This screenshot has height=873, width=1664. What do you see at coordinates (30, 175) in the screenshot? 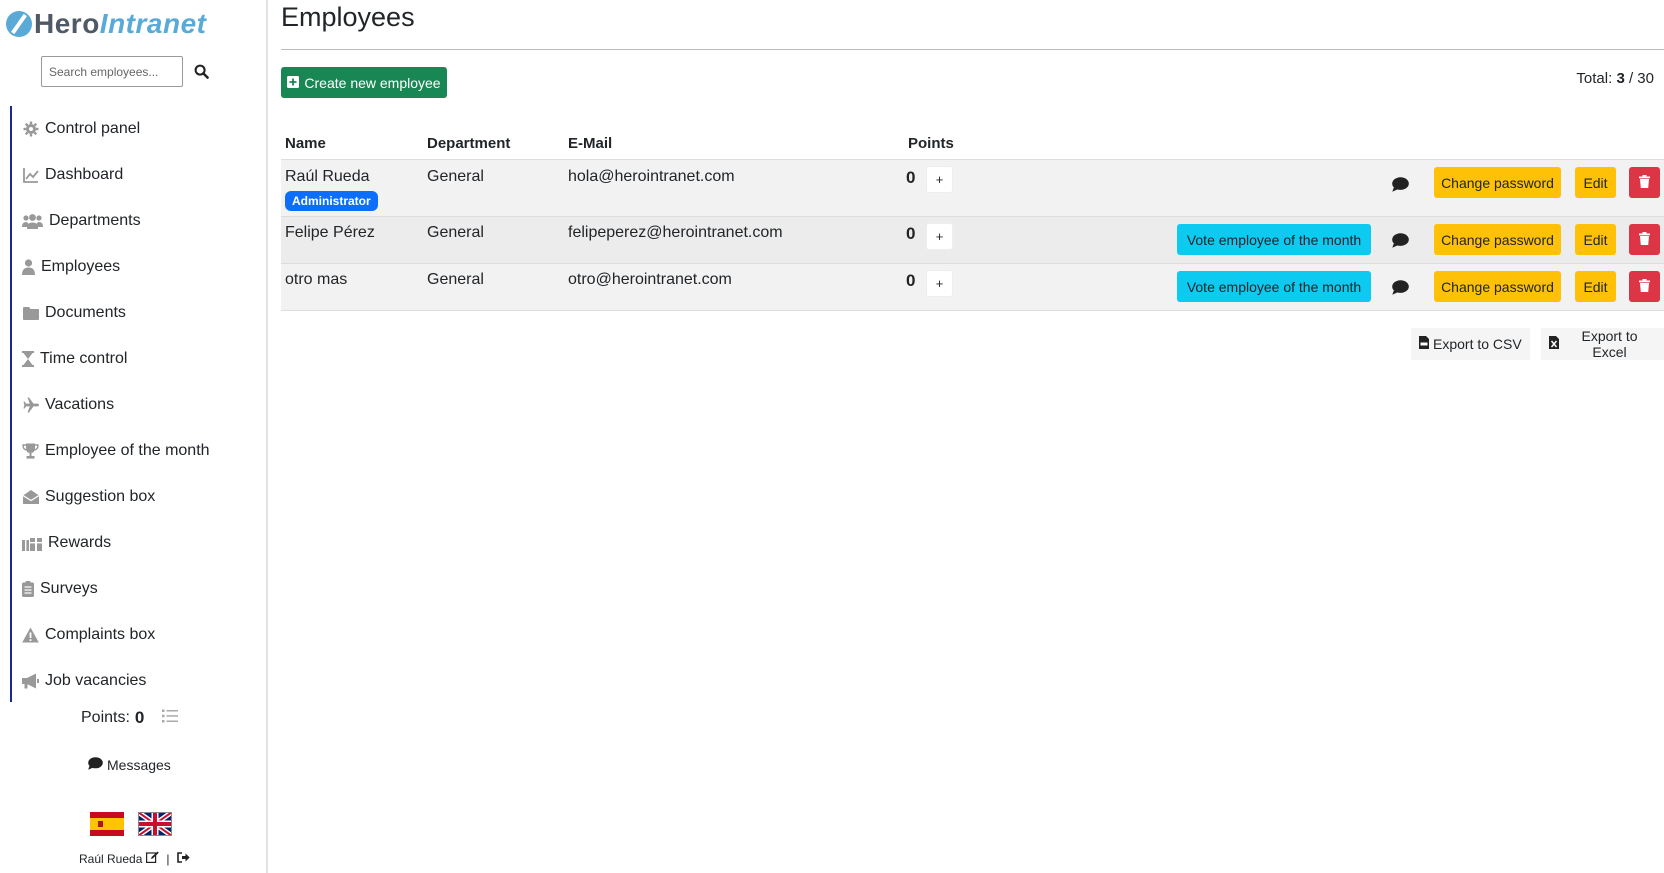
I see `chart-line-icon` at bounding box center [30, 175].